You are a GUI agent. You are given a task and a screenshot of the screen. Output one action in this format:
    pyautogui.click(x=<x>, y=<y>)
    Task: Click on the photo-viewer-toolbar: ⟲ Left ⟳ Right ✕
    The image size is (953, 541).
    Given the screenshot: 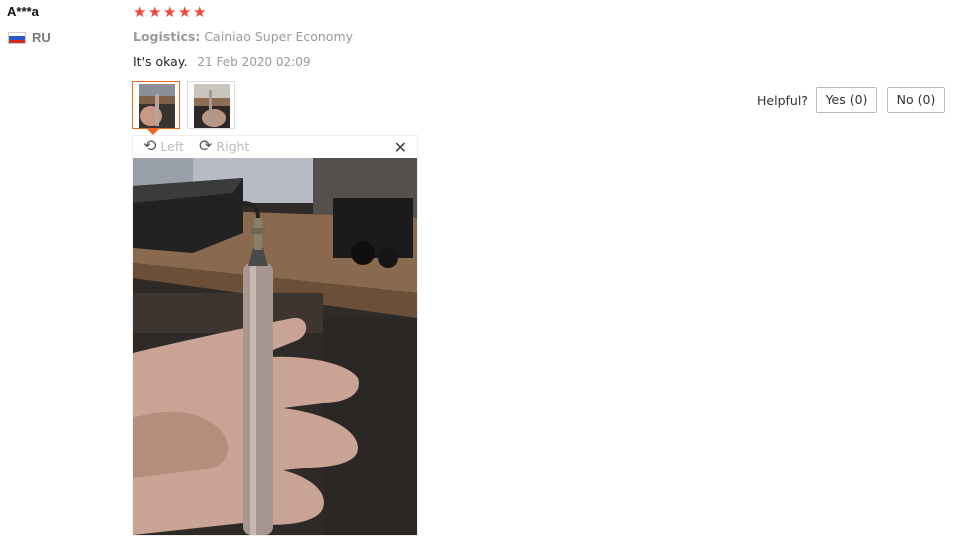 What is the action you would take?
    pyautogui.click(x=275, y=147)
    